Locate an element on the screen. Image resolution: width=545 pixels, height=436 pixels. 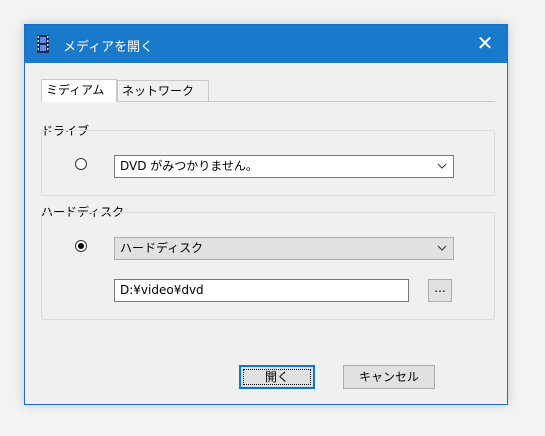
close-icon: ✕ is located at coordinates (485, 43).